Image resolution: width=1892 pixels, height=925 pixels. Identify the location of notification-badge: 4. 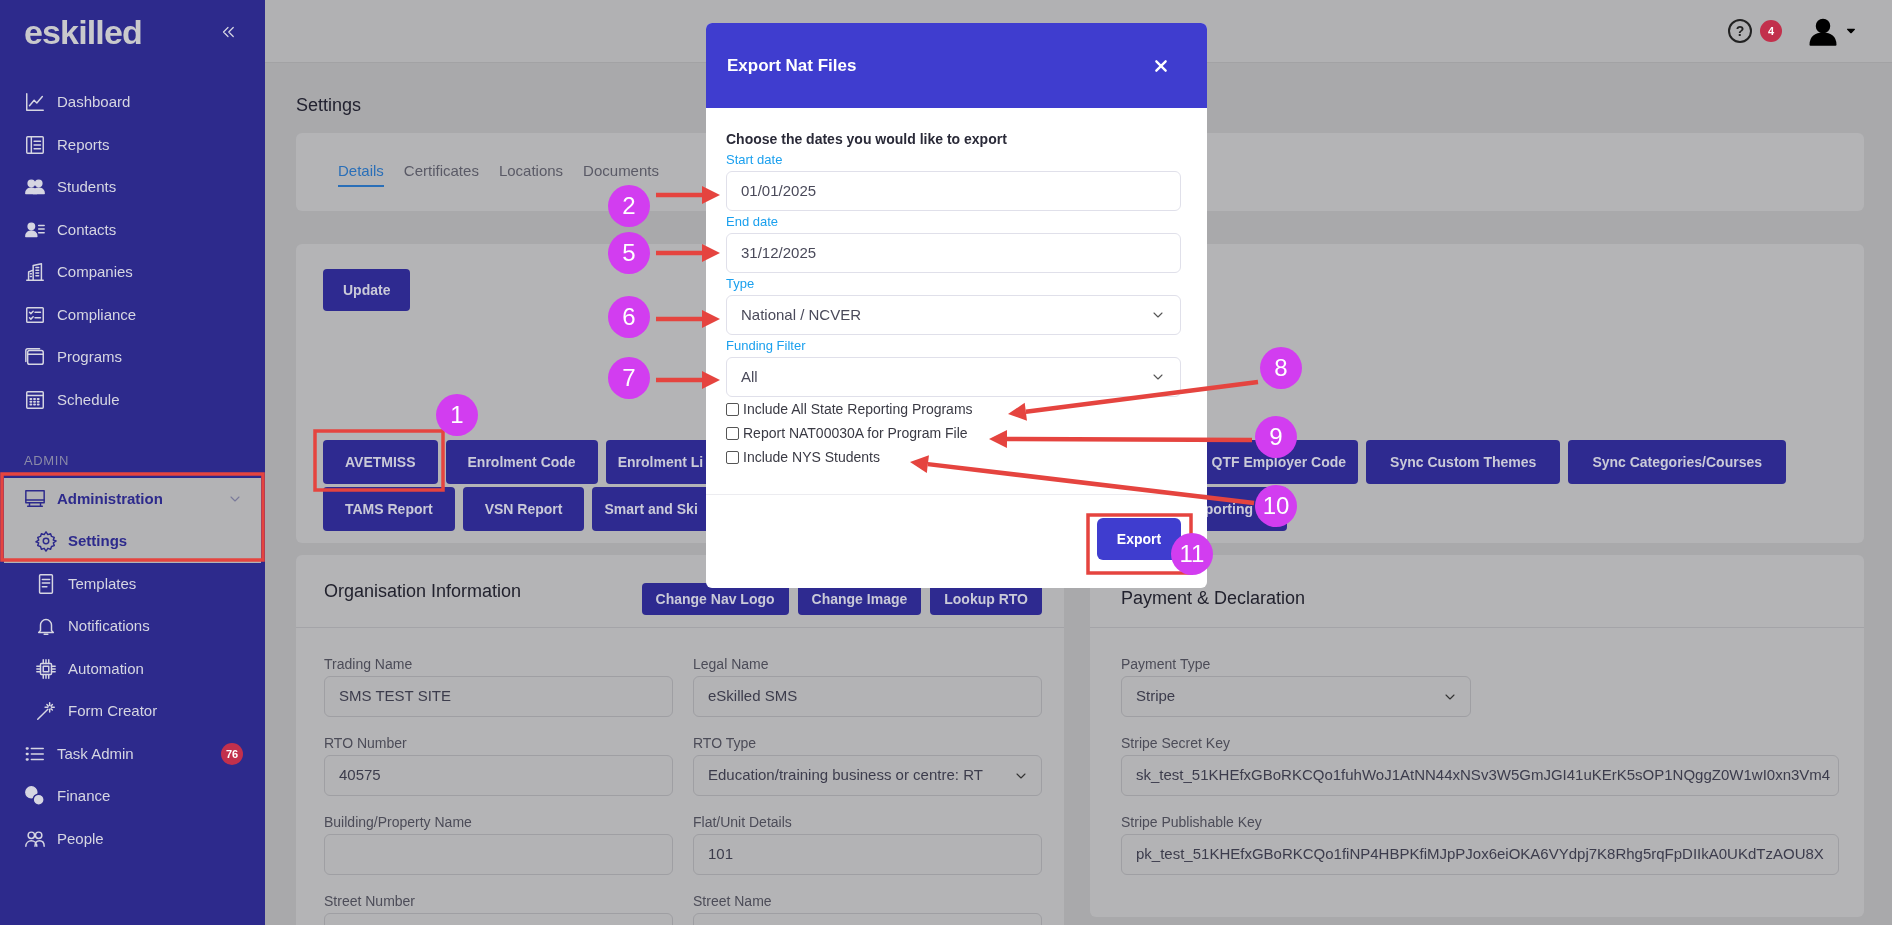
(1771, 31).